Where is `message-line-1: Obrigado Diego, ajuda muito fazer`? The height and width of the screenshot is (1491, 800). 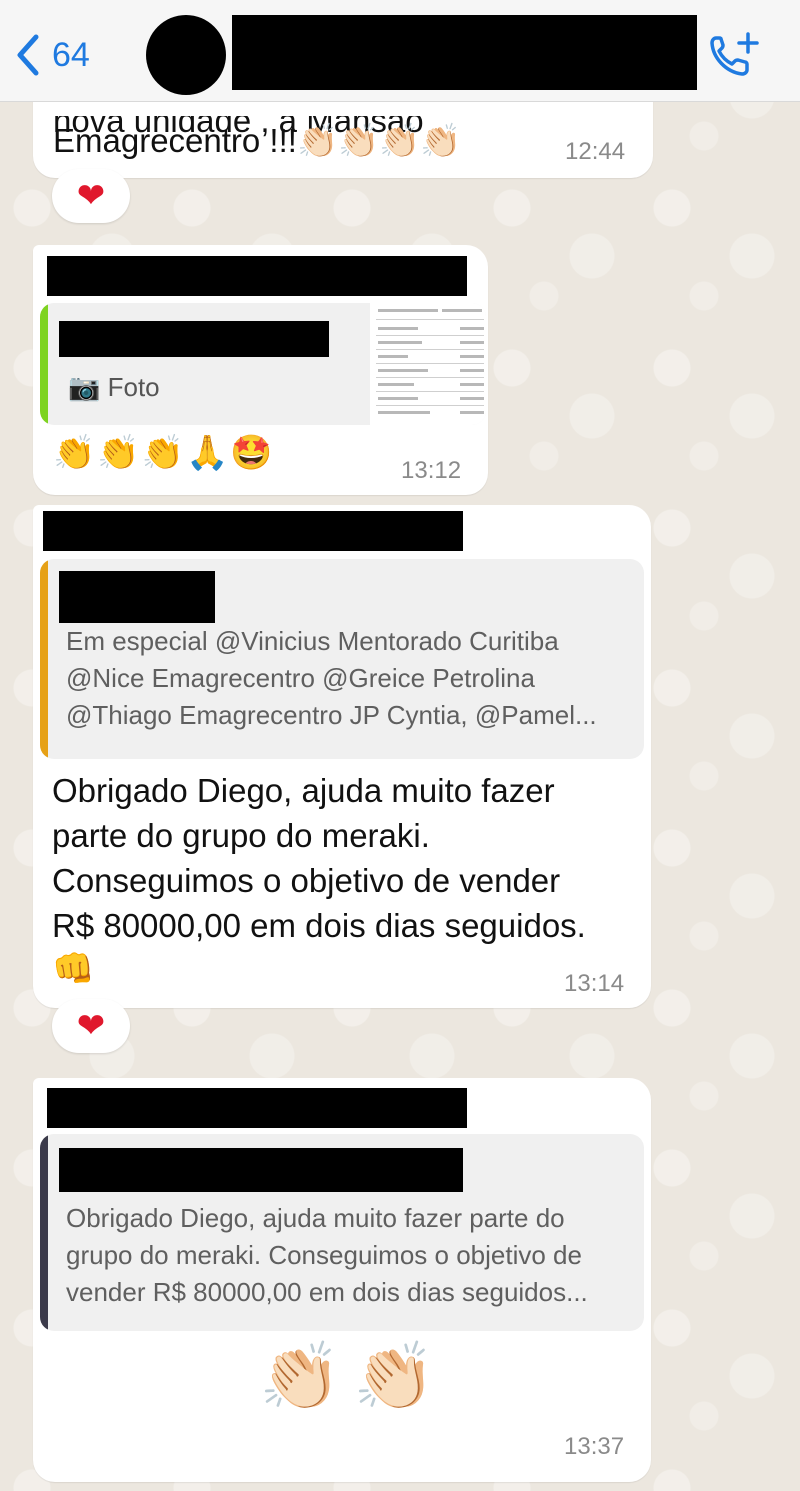 message-line-1: Obrigado Diego, ajuda muito fazer is located at coordinates (303, 790).